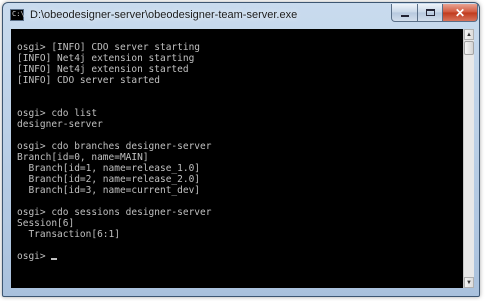 The image size is (485, 301). Describe the element at coordinates (109, 47) in the screenshot. I see `console-line: osgi> [INFO] CDO server starting` at that location.